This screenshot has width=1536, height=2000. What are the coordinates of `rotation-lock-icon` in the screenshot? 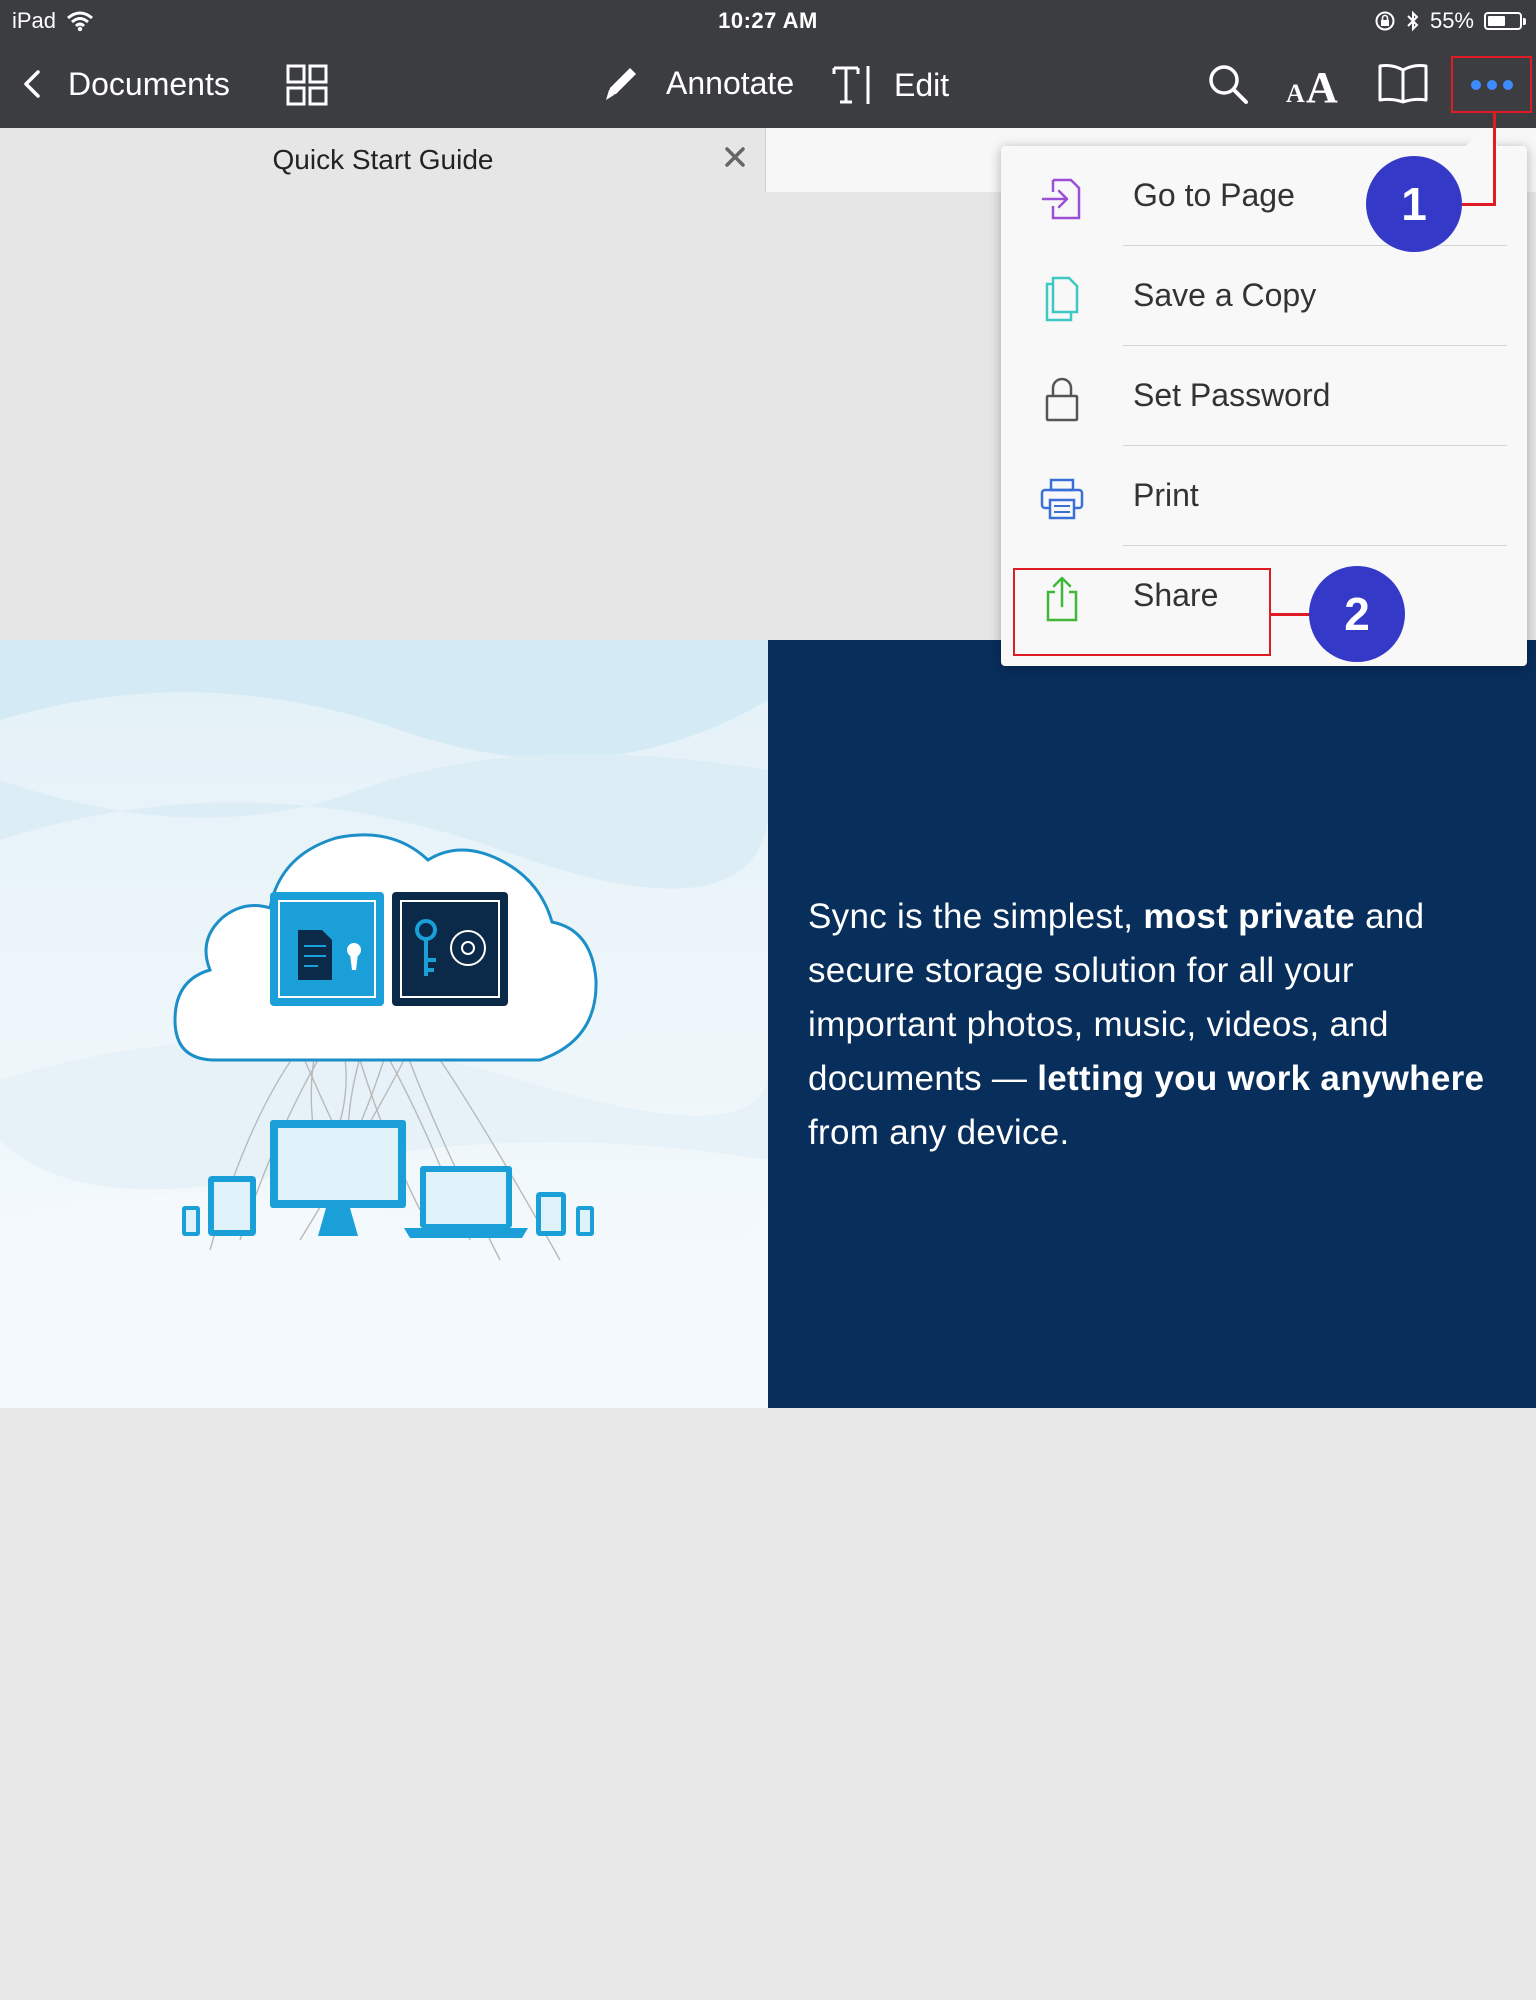 It's located at (1385, 21).